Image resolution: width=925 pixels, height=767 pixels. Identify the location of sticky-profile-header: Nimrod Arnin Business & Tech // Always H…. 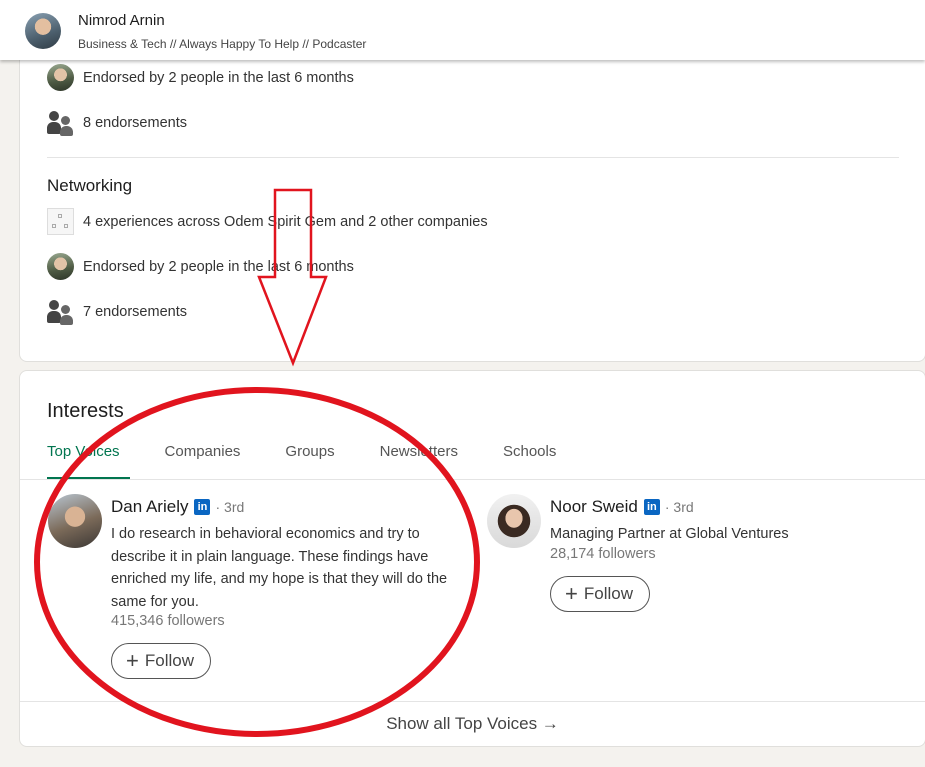
(462, 30).